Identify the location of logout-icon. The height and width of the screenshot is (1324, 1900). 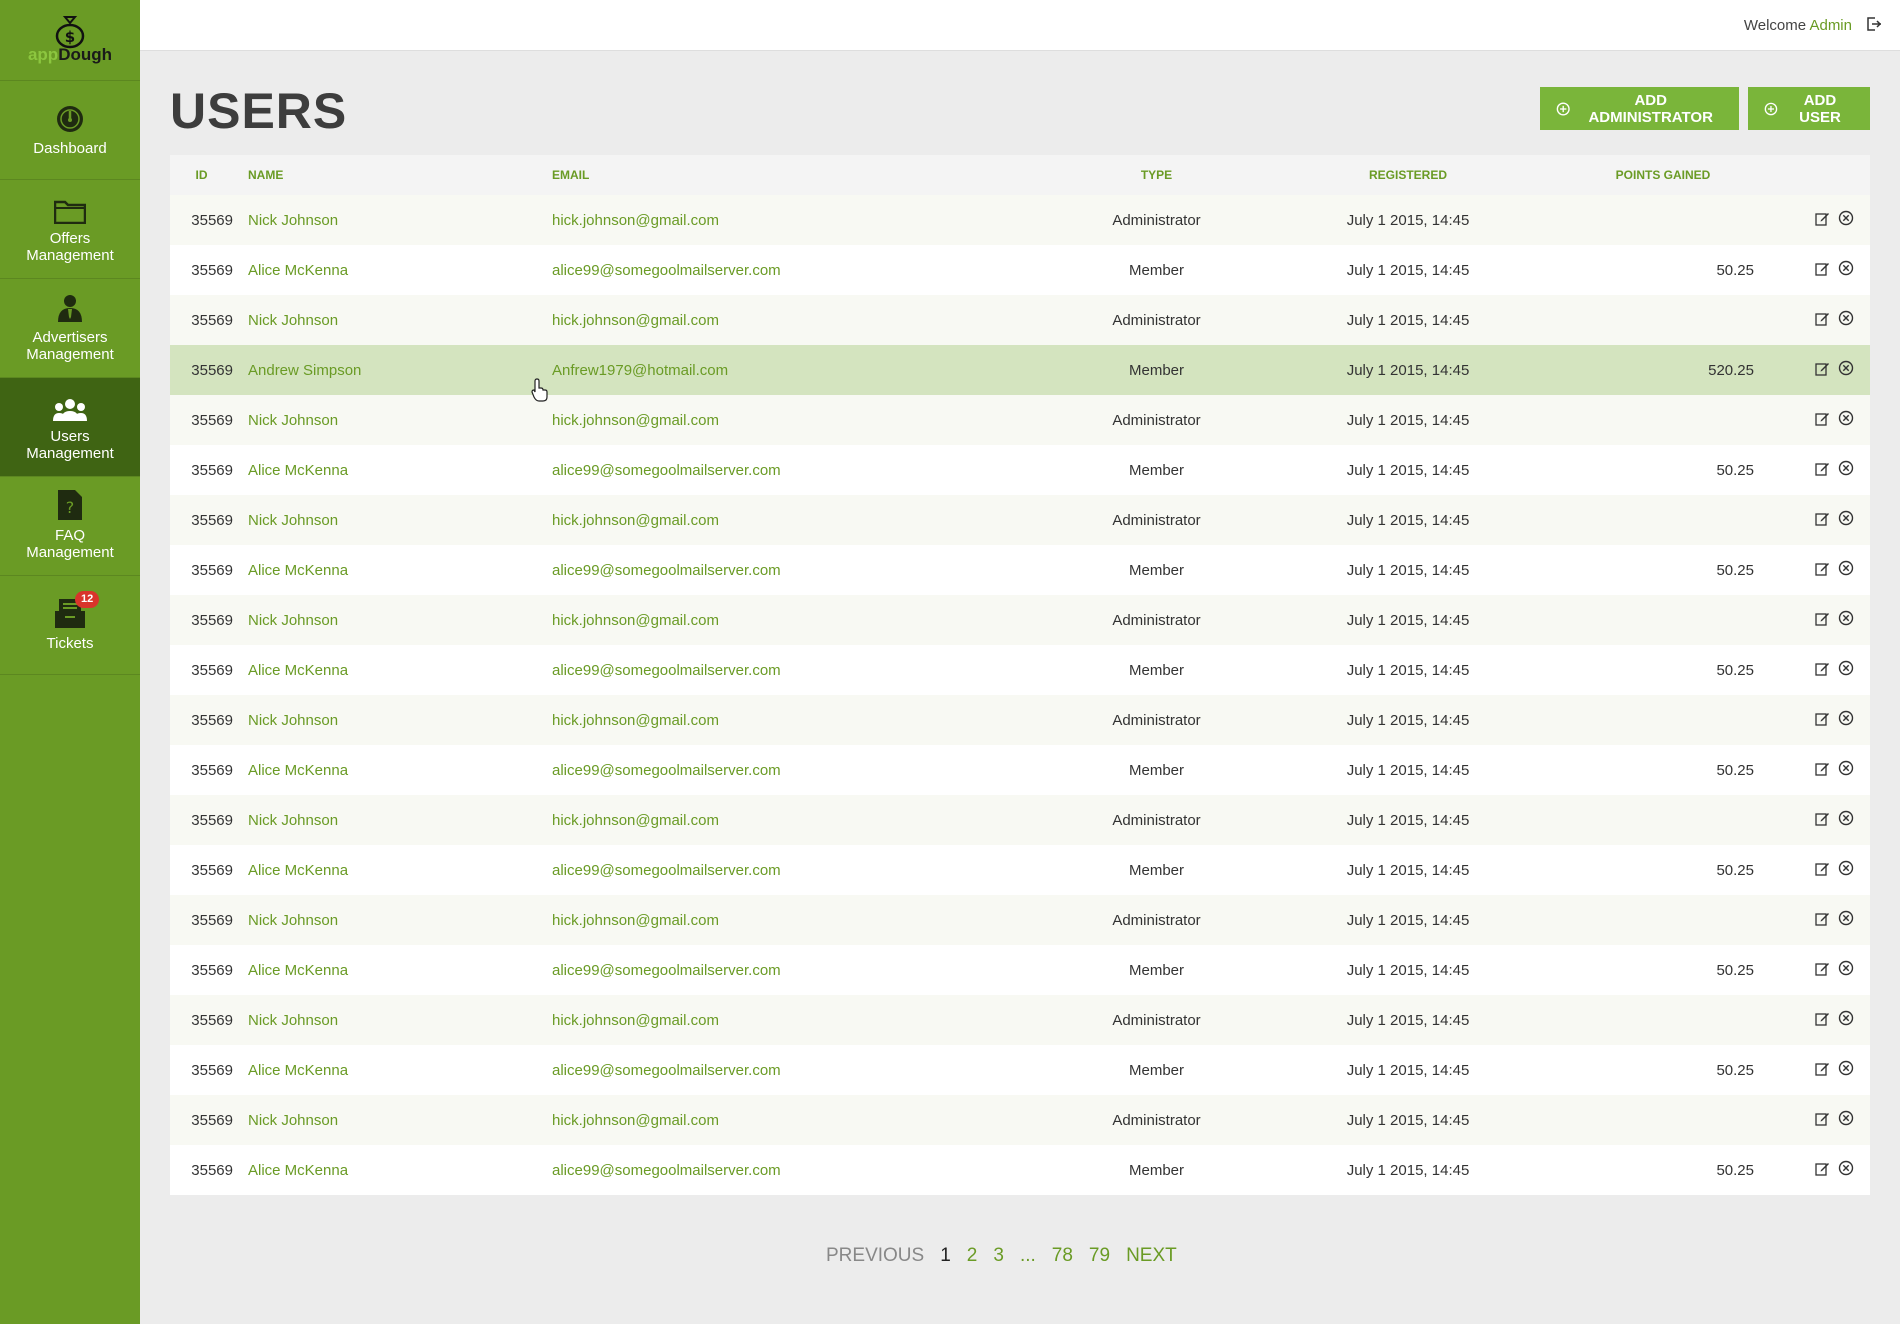
(1874, 26).